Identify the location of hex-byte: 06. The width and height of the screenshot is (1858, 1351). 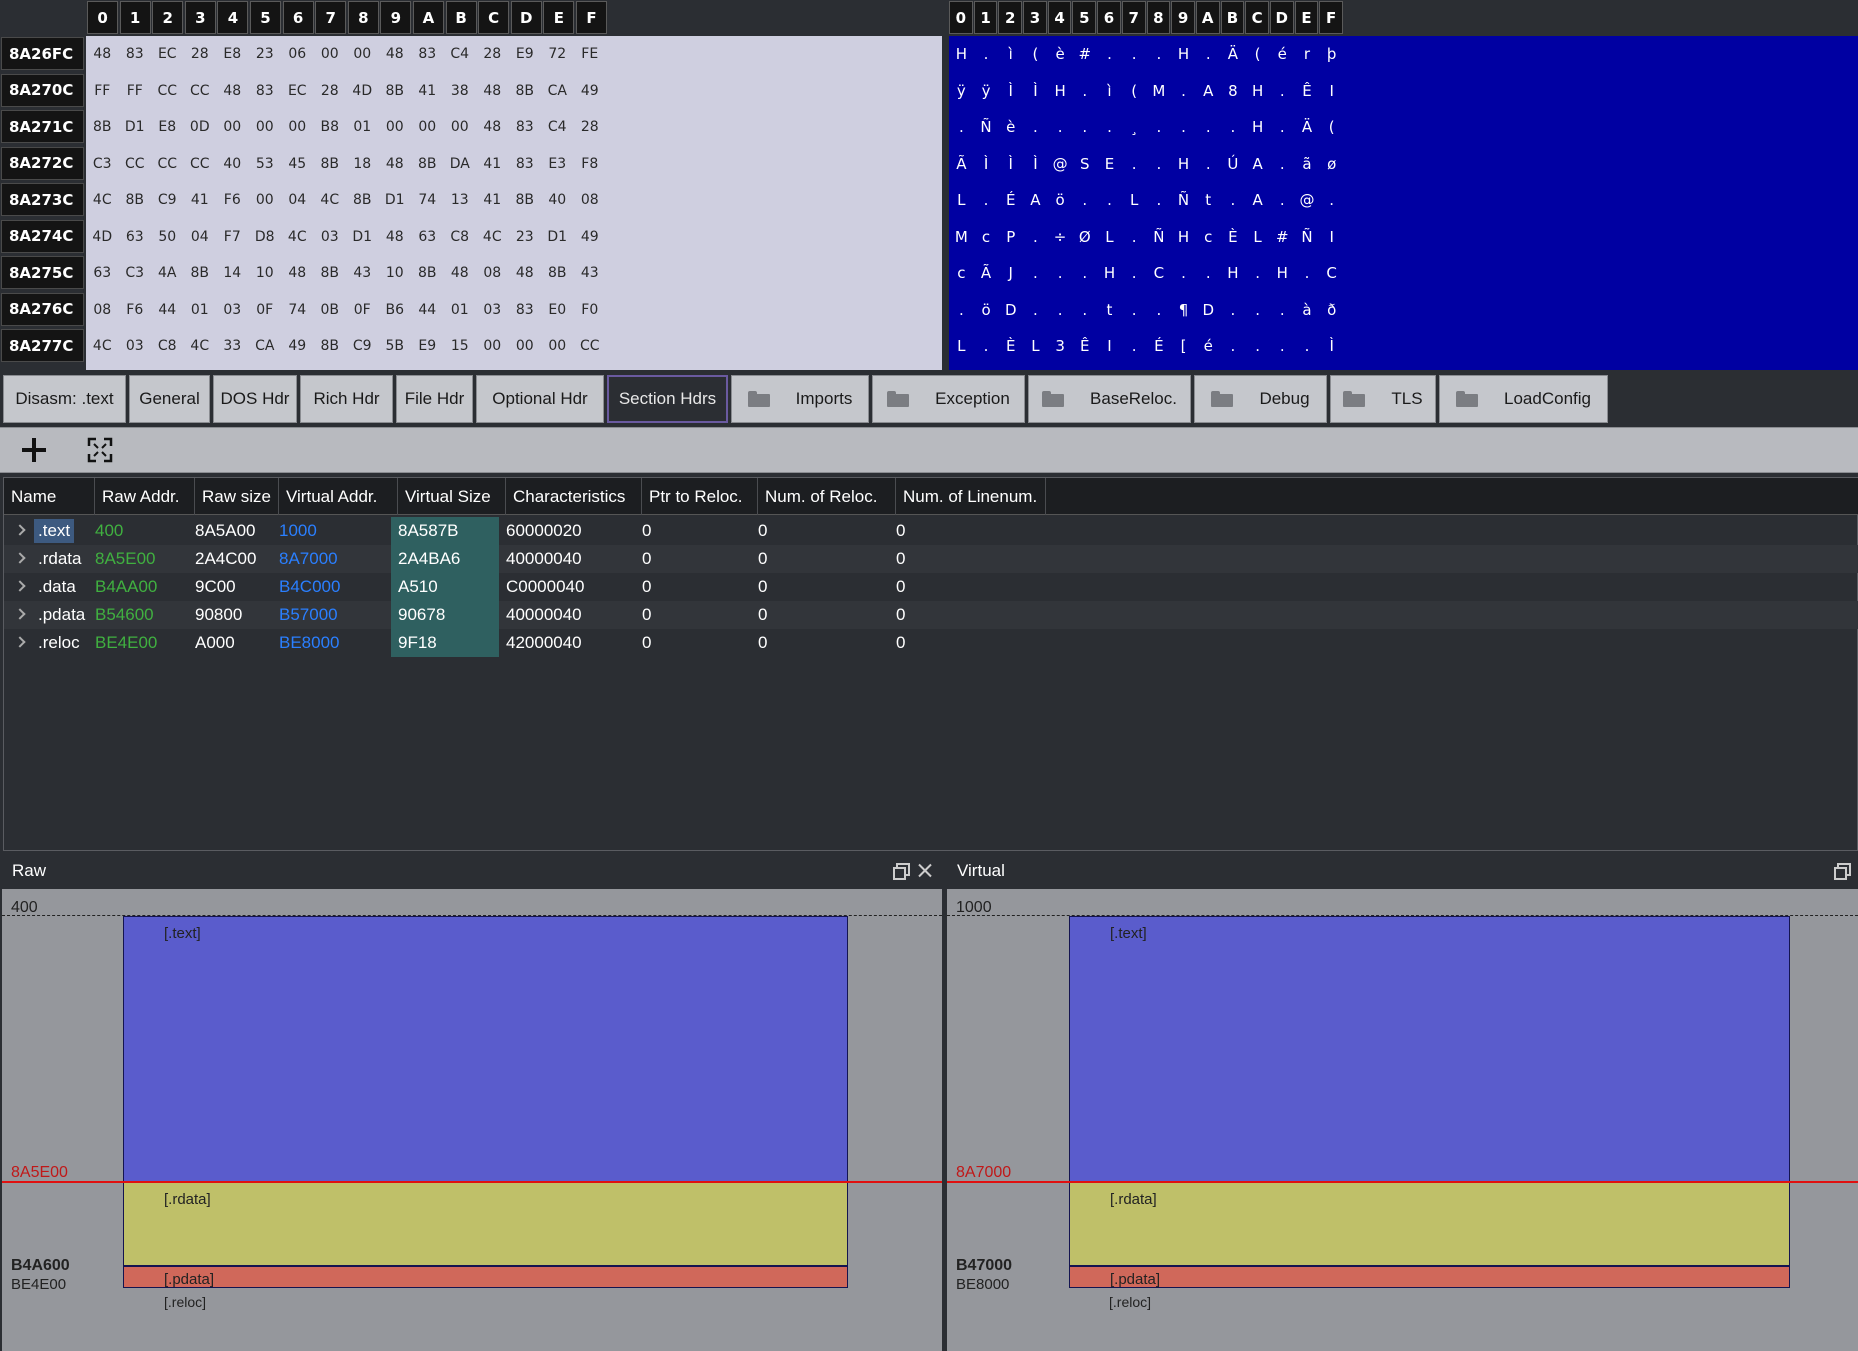
(297, 54).